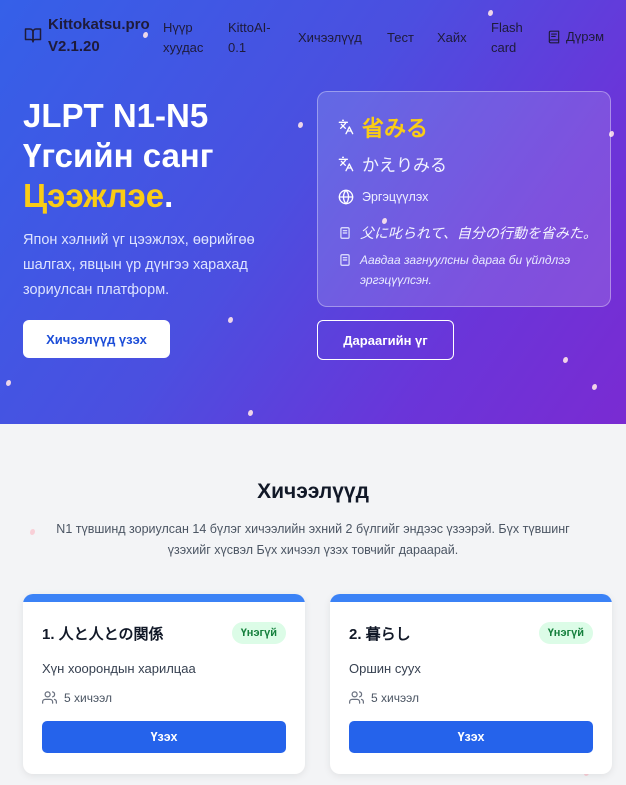 This screenshot has height=785, width=626. What do you see at coordinates (99, 24) in the screenshot?
I see `brand-title: Kittokatsu.pro` at bounding box center [99, 24].